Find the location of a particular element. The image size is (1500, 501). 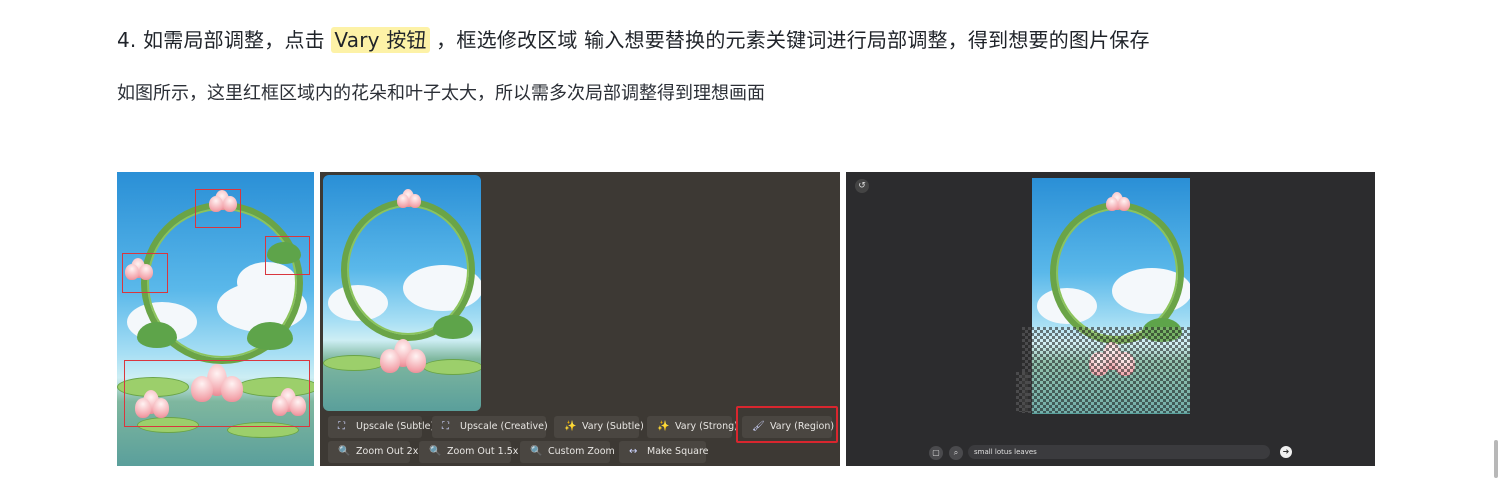

lasso-select-icon: ⌕ is located at coordinates (956, 453).